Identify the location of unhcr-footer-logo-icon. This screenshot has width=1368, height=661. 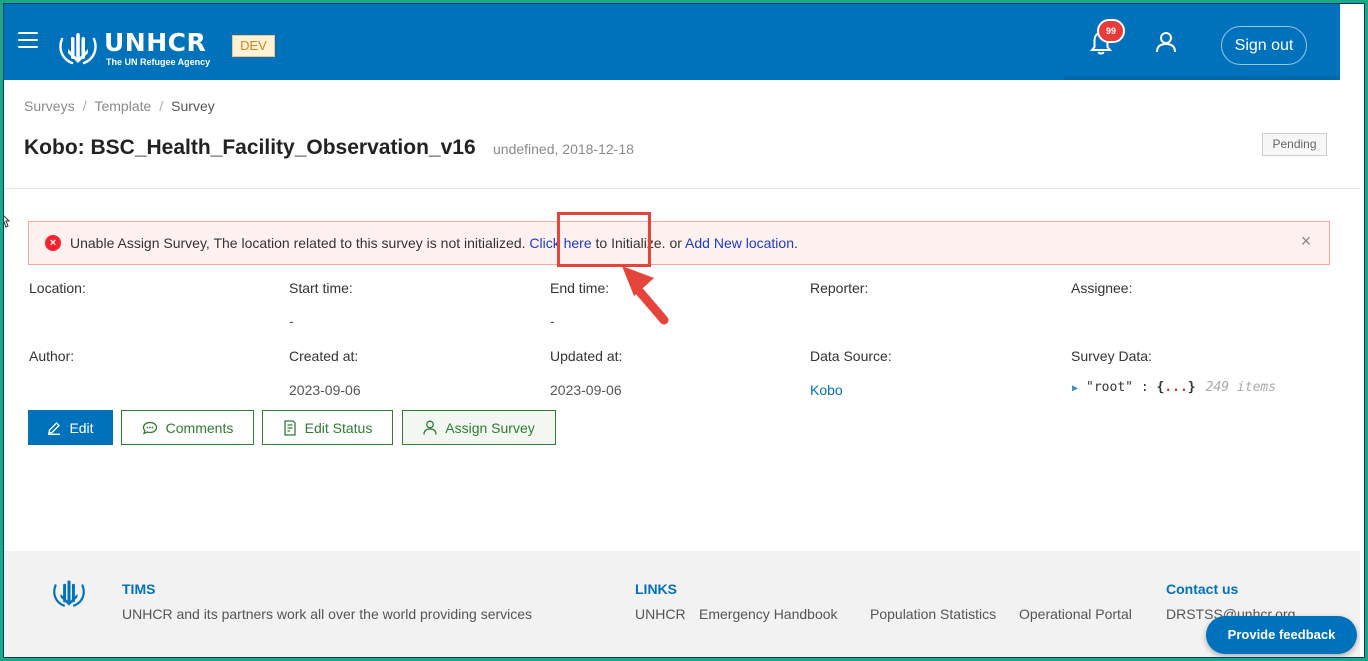
(69, 593).